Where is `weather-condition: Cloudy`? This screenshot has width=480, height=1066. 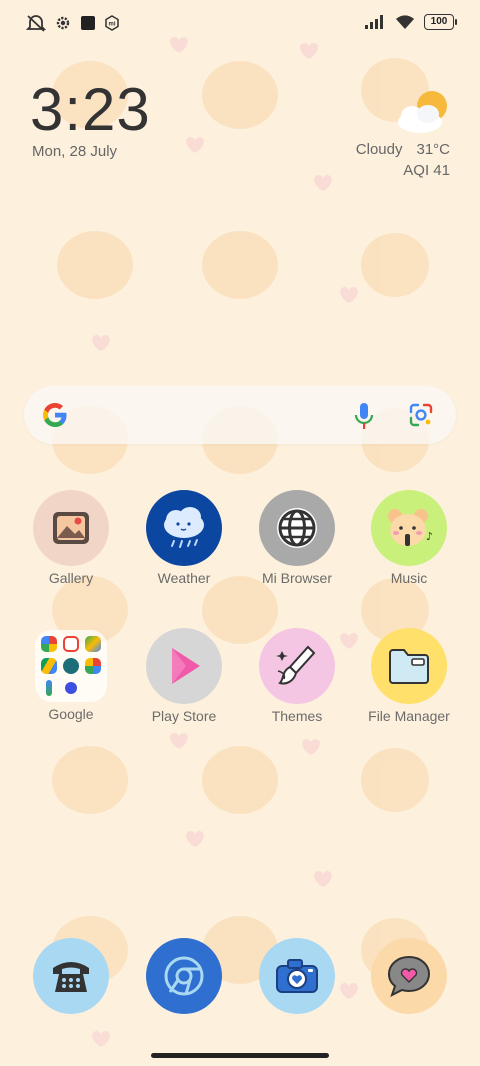 weather-condition: Cloudy is located at coordinates (379, 149).